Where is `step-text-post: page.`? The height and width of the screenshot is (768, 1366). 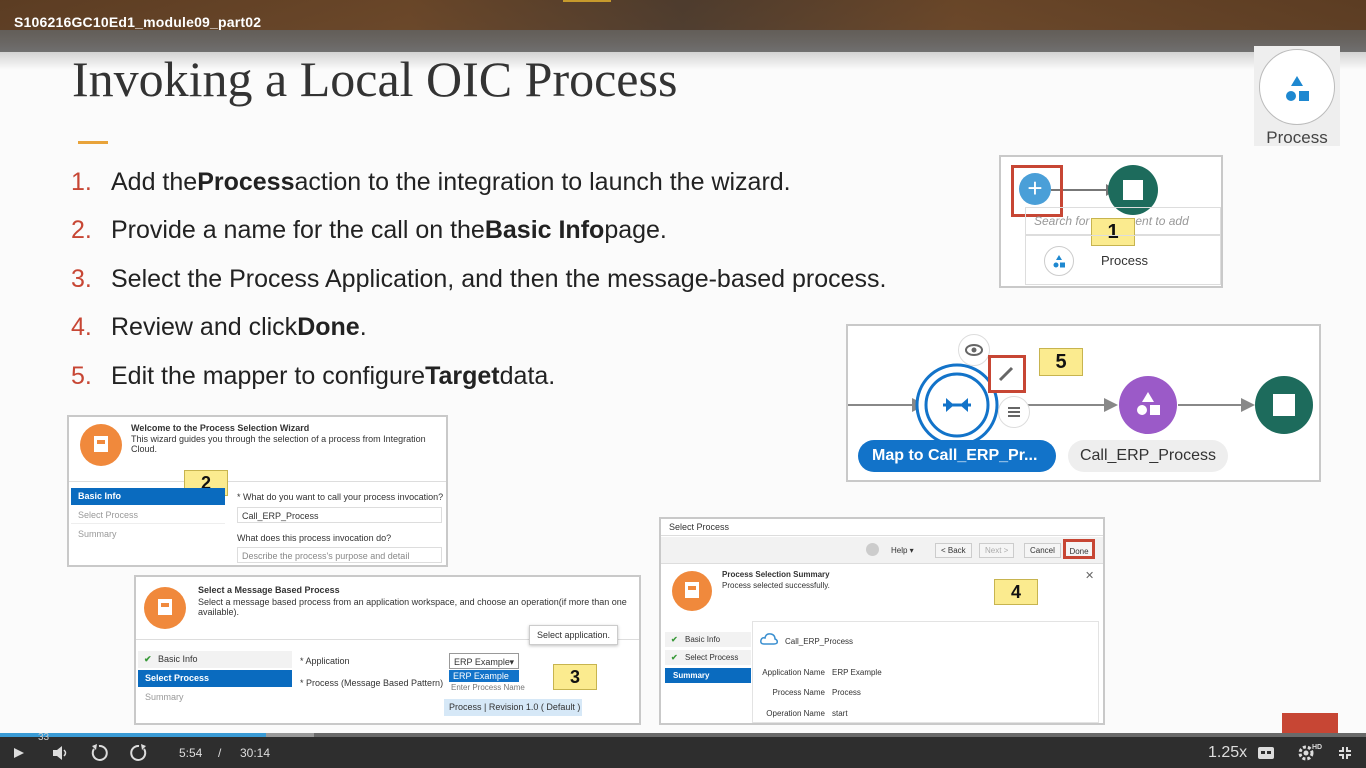
step-text-post: page. is located at coordinates (635, 230).